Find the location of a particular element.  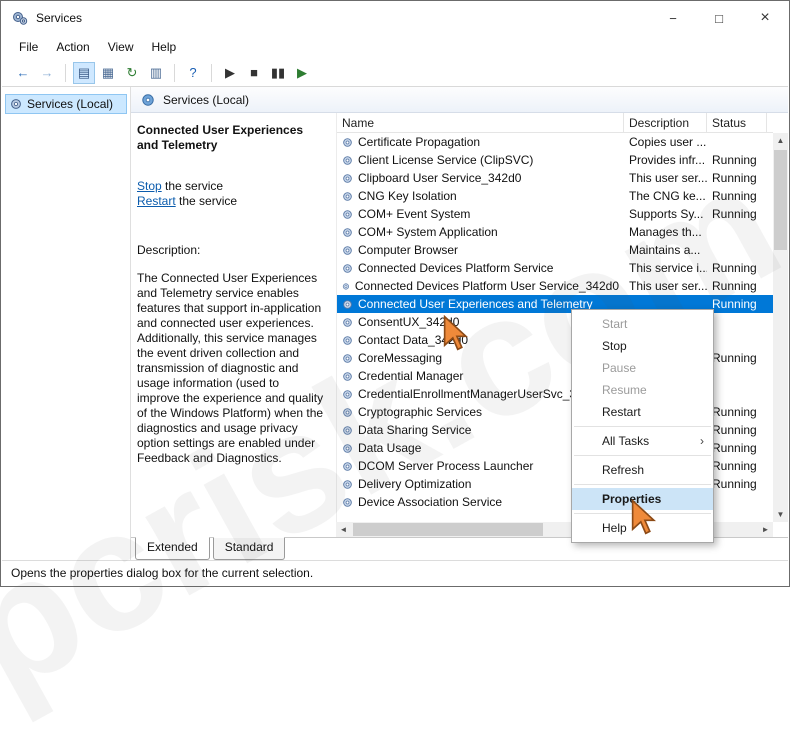

tree-item-services-local: Services (Local) is located at coordinates (66, 104).